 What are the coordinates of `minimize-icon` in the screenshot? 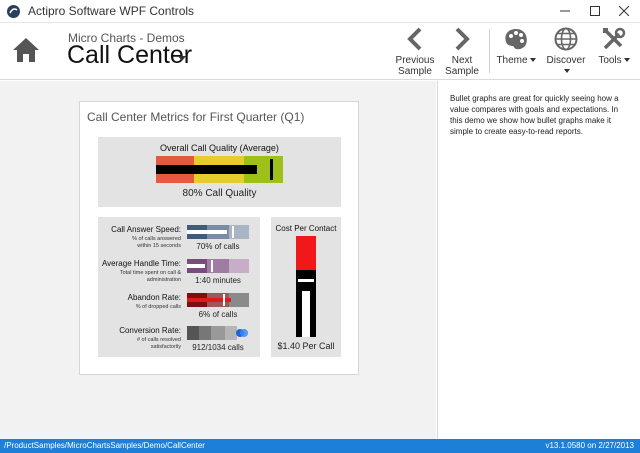 It's located at (565, 11).